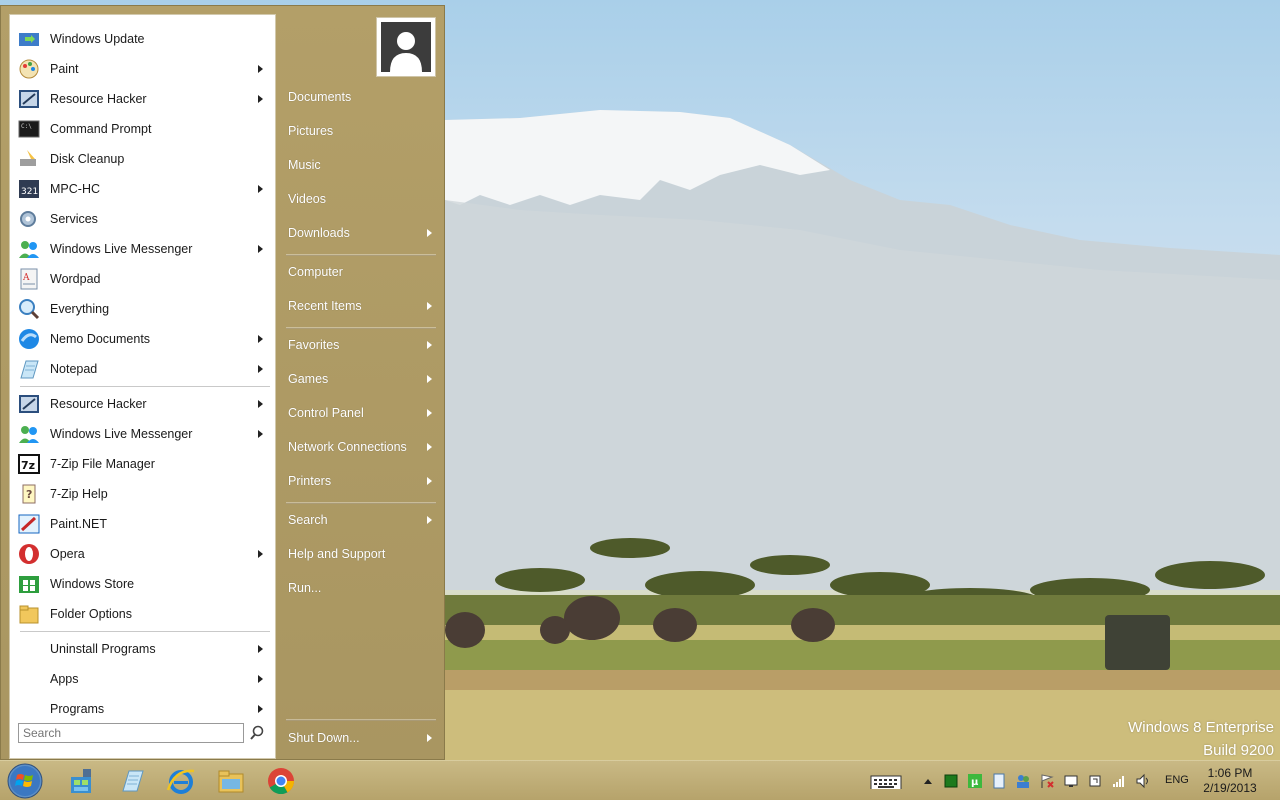 Image resolution: width=1280 pixels, height=800 pixels. What do you see at coordinates (74, 219) in the screenshot?
I see `start-item-label: Services` at bounding box center [74, 219].